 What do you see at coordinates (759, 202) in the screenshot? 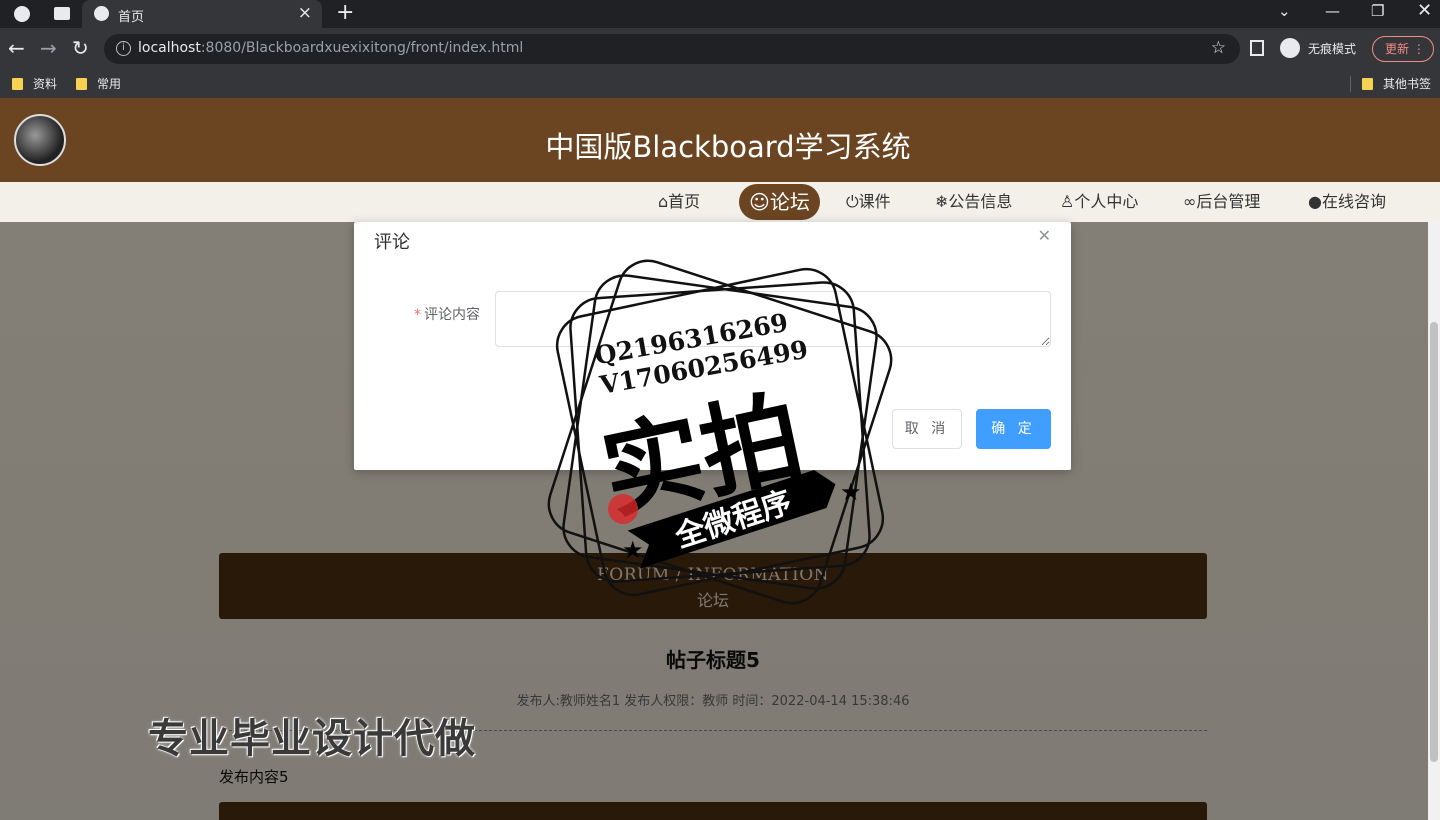
I see `forum-icon: ☺` at bounding box center [759, 202].